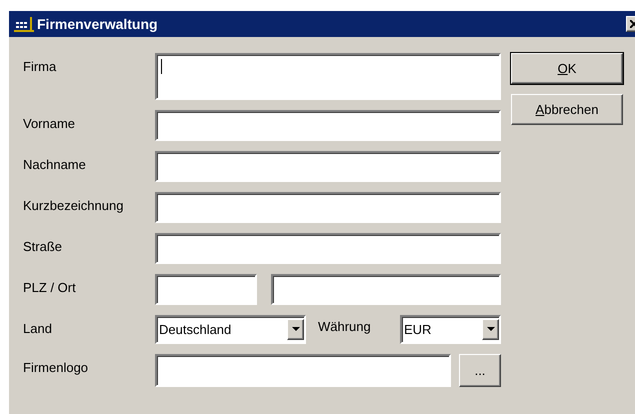 The height and width of the screenshot is (414, 635). Describe the element at coordinates (97, 24) in the screenshot. I see `window-title: Firmenverwaltung` at that location.